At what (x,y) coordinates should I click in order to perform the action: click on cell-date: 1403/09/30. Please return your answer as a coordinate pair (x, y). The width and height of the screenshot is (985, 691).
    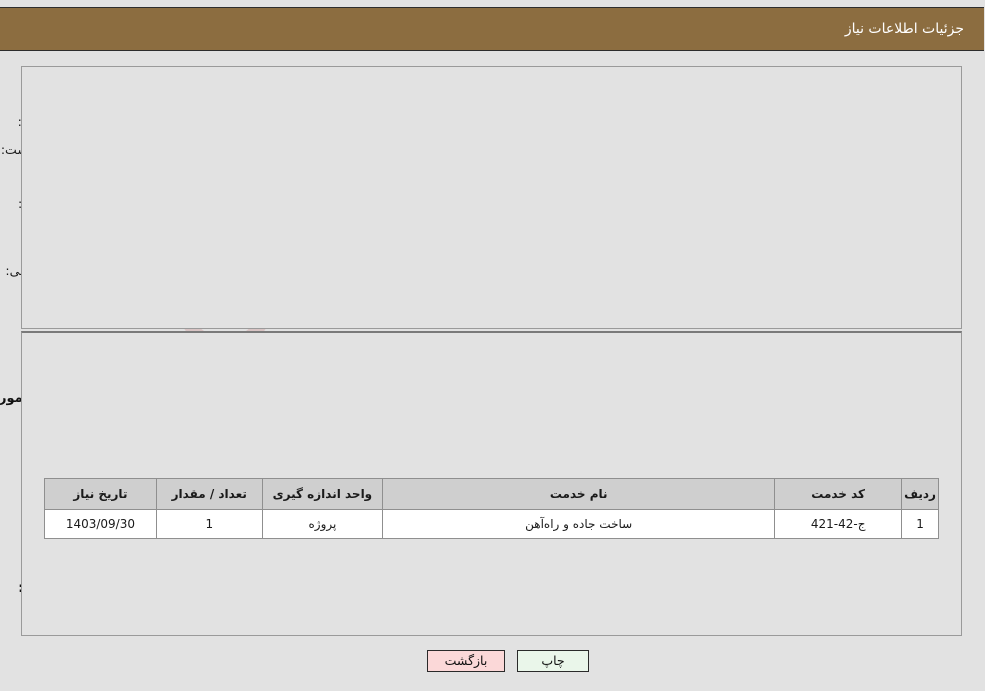
    Looking at the image, I should click on (101, 524).